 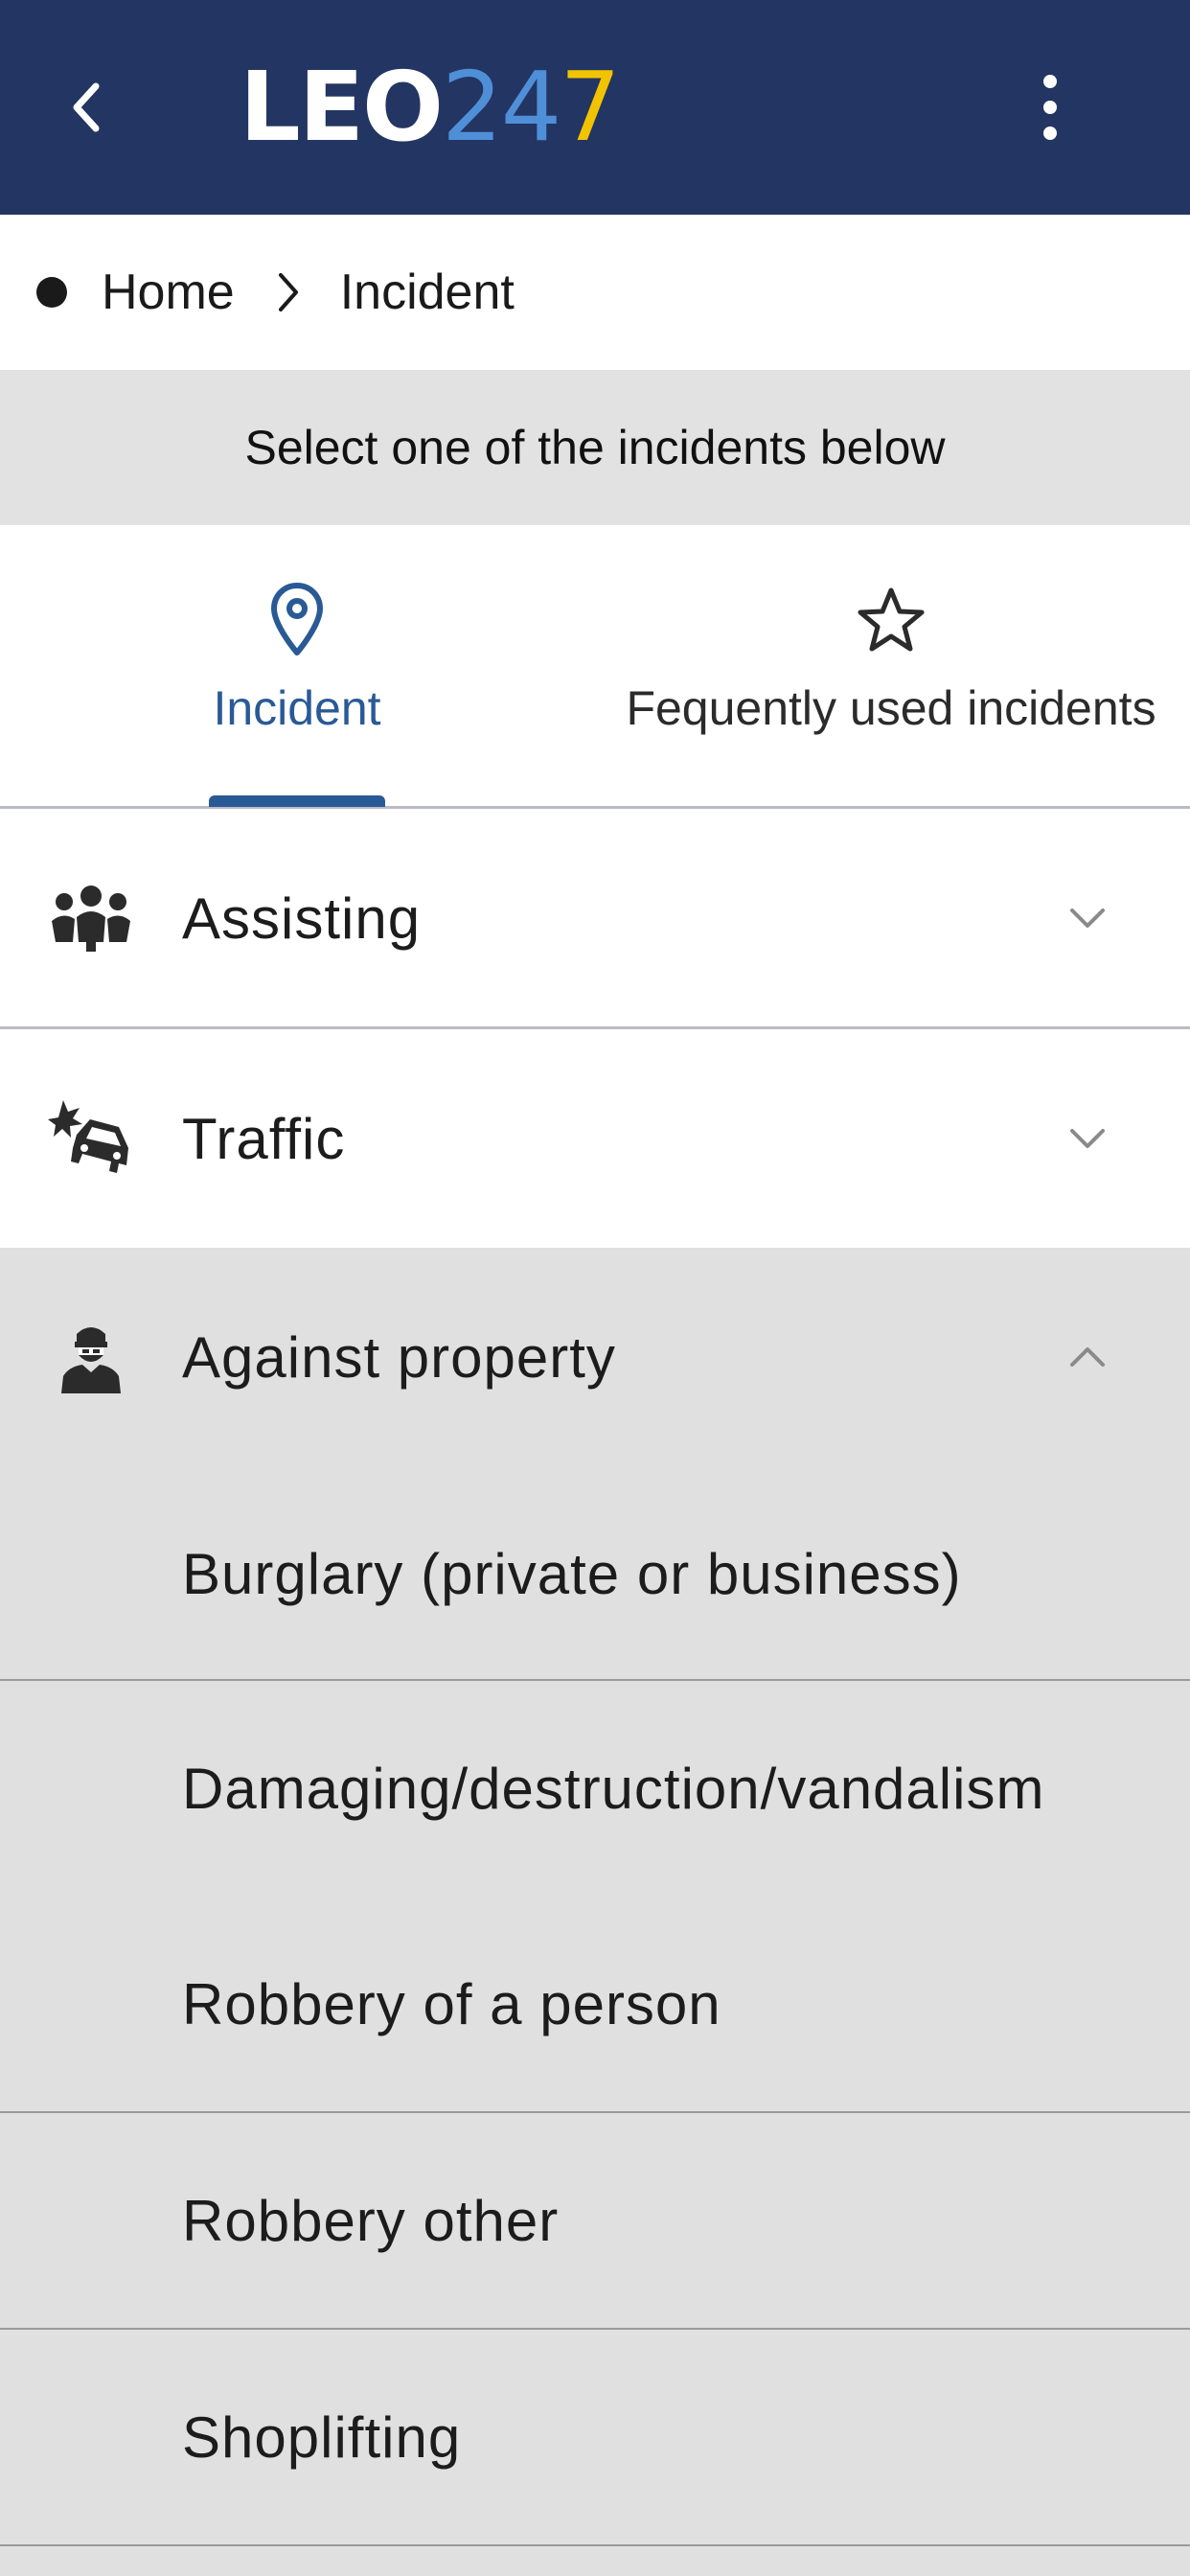 What do you see at coordinates (452, 2004) in the screenshot?
I see `incident-item-label: Robbery of a person` at bounding box center [452, 2004].